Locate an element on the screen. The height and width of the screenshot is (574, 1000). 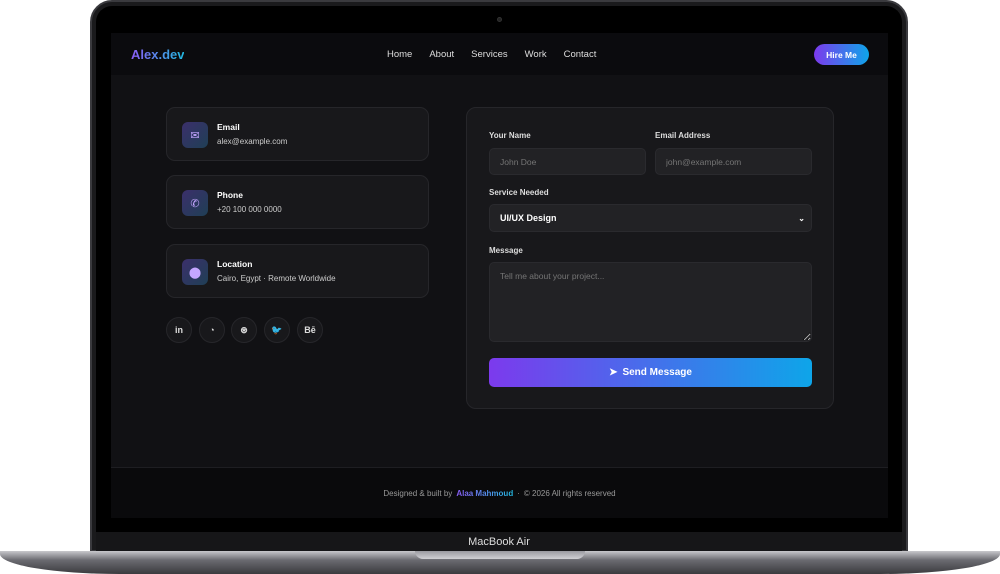
paper-plane-icon: ➤ is located at coordinates (613, 372).